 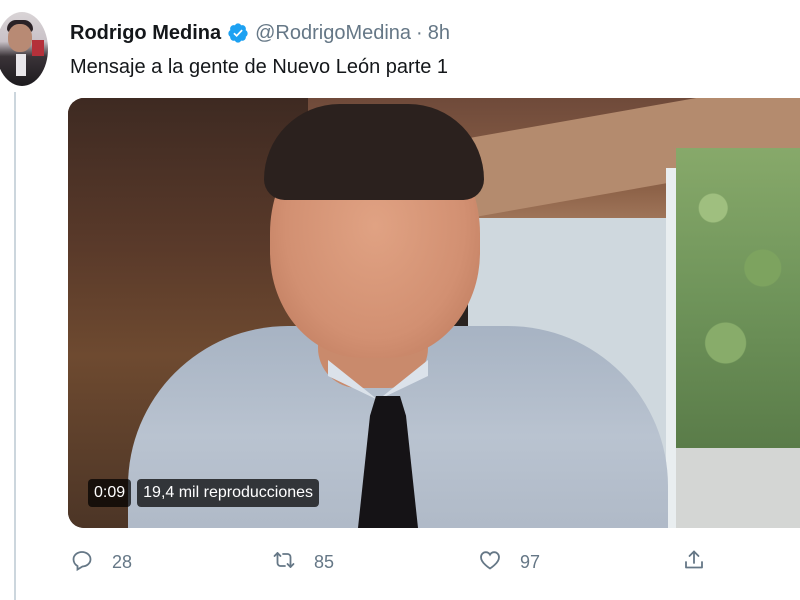 I want to click on retweet-icon, so click(x=284, y=562).